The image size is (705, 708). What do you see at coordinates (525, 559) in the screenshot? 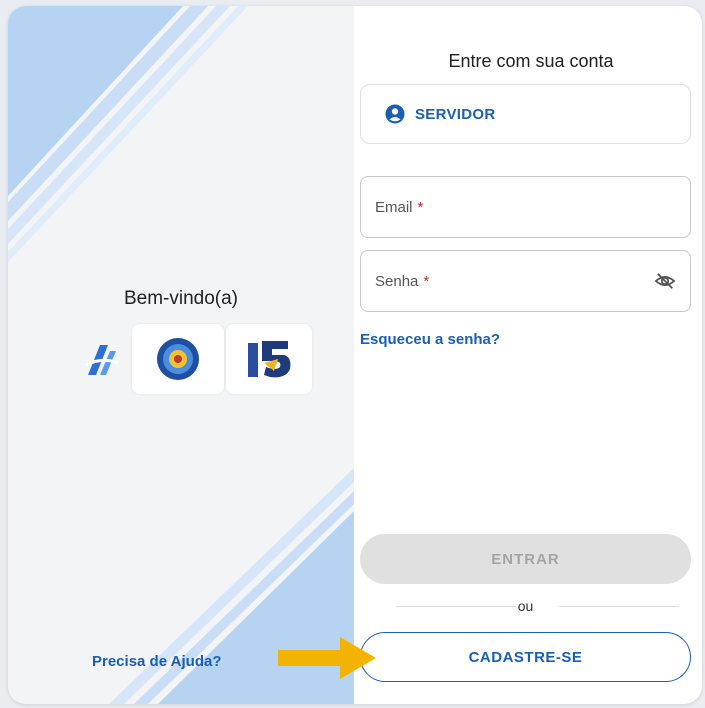
I see `enter-button: ENTRAR` at bounding box center [525, 559].